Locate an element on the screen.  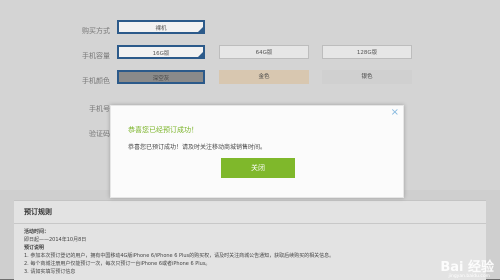
option-label: 128G版 is located at coordinates (367, 53).